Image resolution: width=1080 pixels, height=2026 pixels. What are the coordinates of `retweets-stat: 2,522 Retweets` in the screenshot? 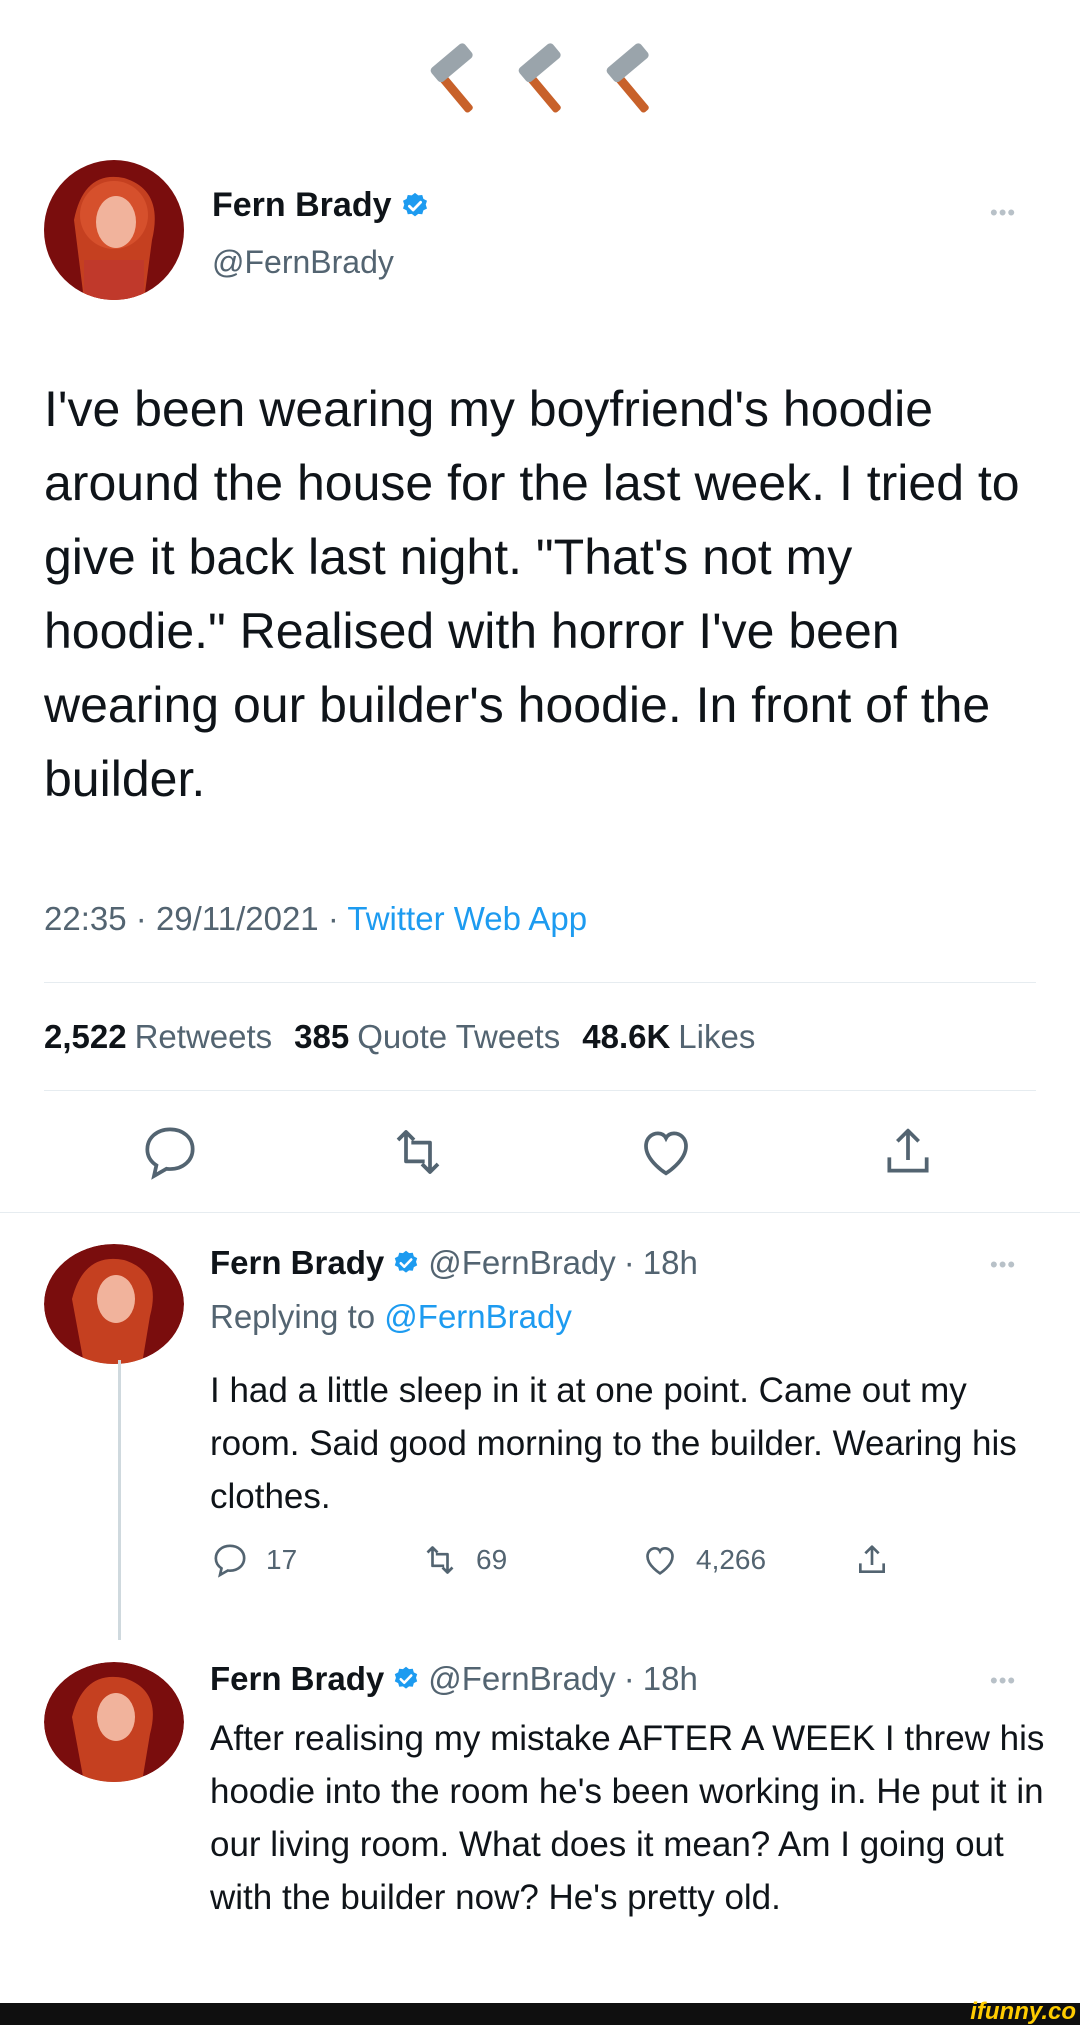 It's located at (158, 1037).